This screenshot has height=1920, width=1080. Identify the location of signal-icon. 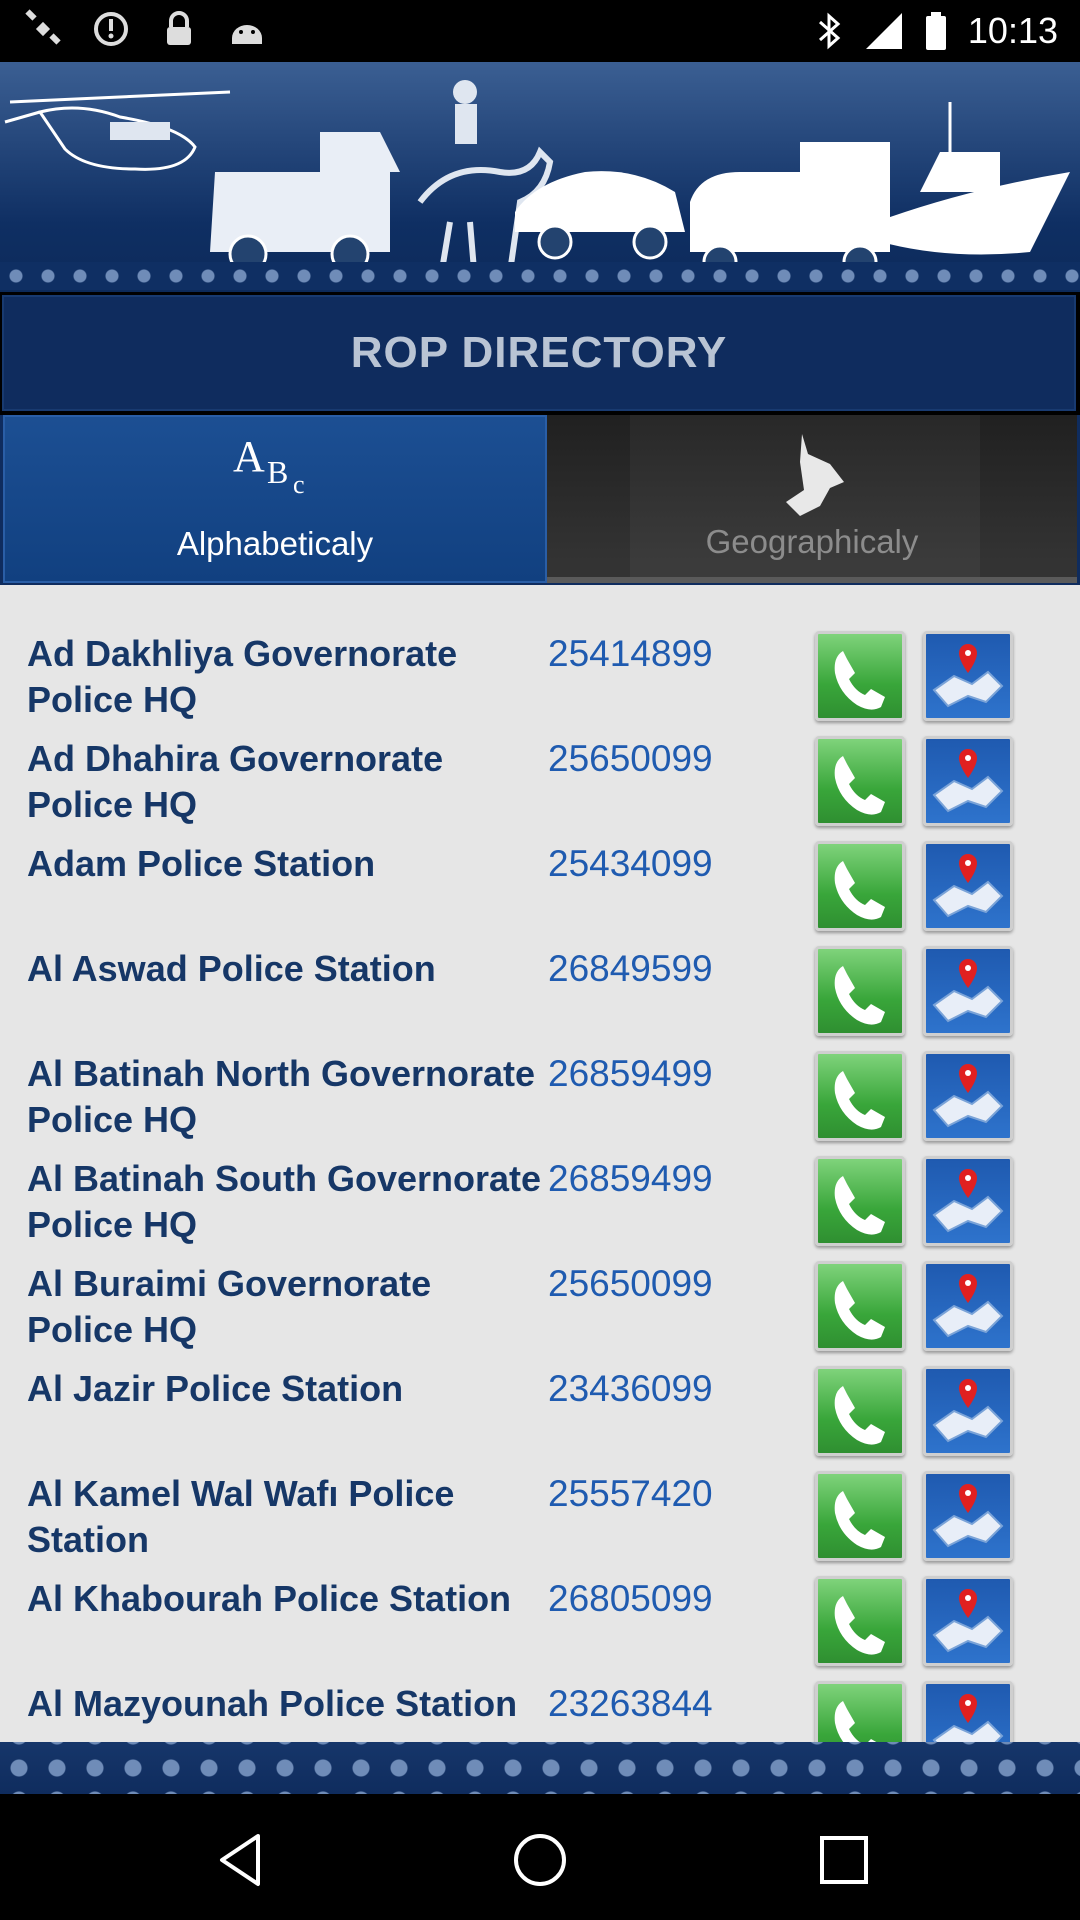
(883, 31).